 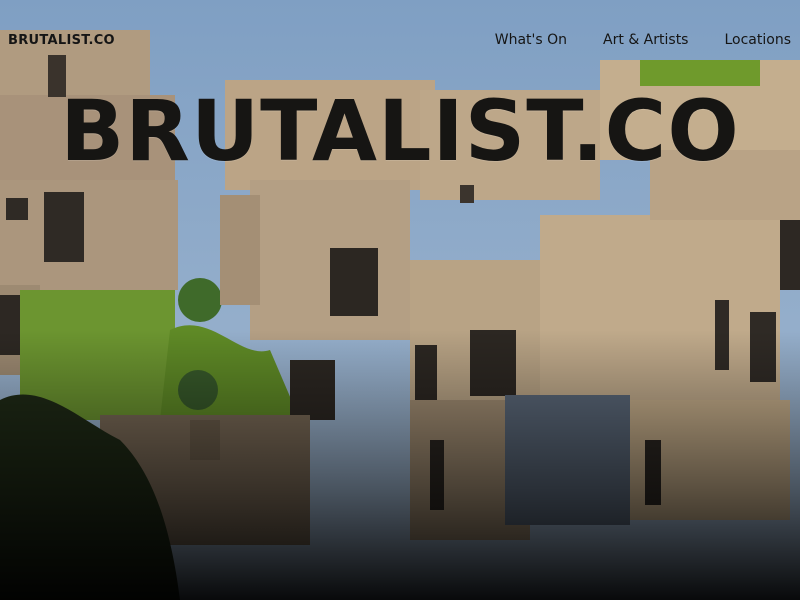 I want to click on main-nav: What's On Art & Artists Locations, so click(x=643, y=40).